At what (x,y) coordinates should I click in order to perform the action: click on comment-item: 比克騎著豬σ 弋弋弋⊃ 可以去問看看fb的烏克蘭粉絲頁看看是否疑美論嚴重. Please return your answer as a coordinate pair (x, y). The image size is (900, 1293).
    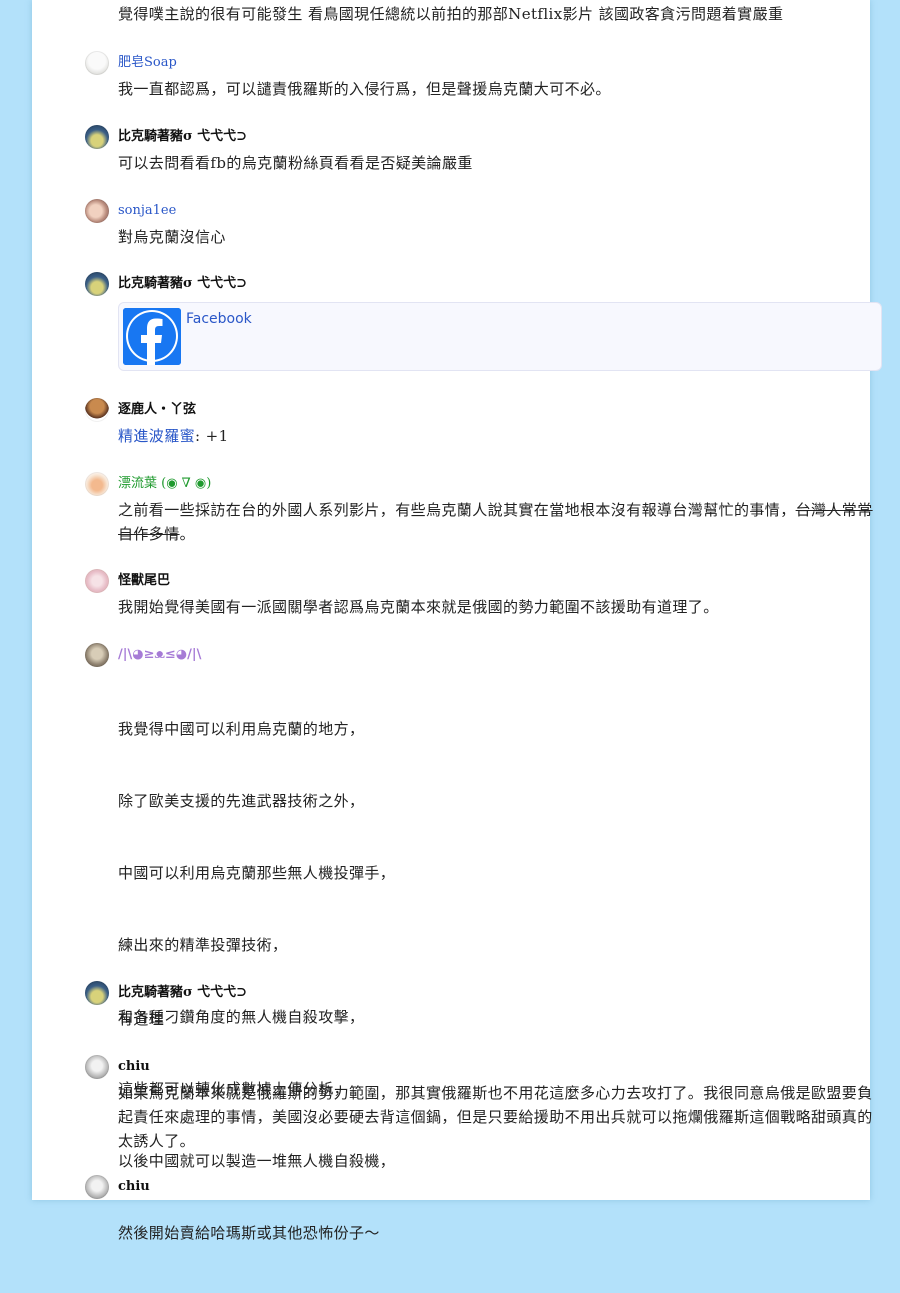
    Looking at the image, I should click on (482, 150).